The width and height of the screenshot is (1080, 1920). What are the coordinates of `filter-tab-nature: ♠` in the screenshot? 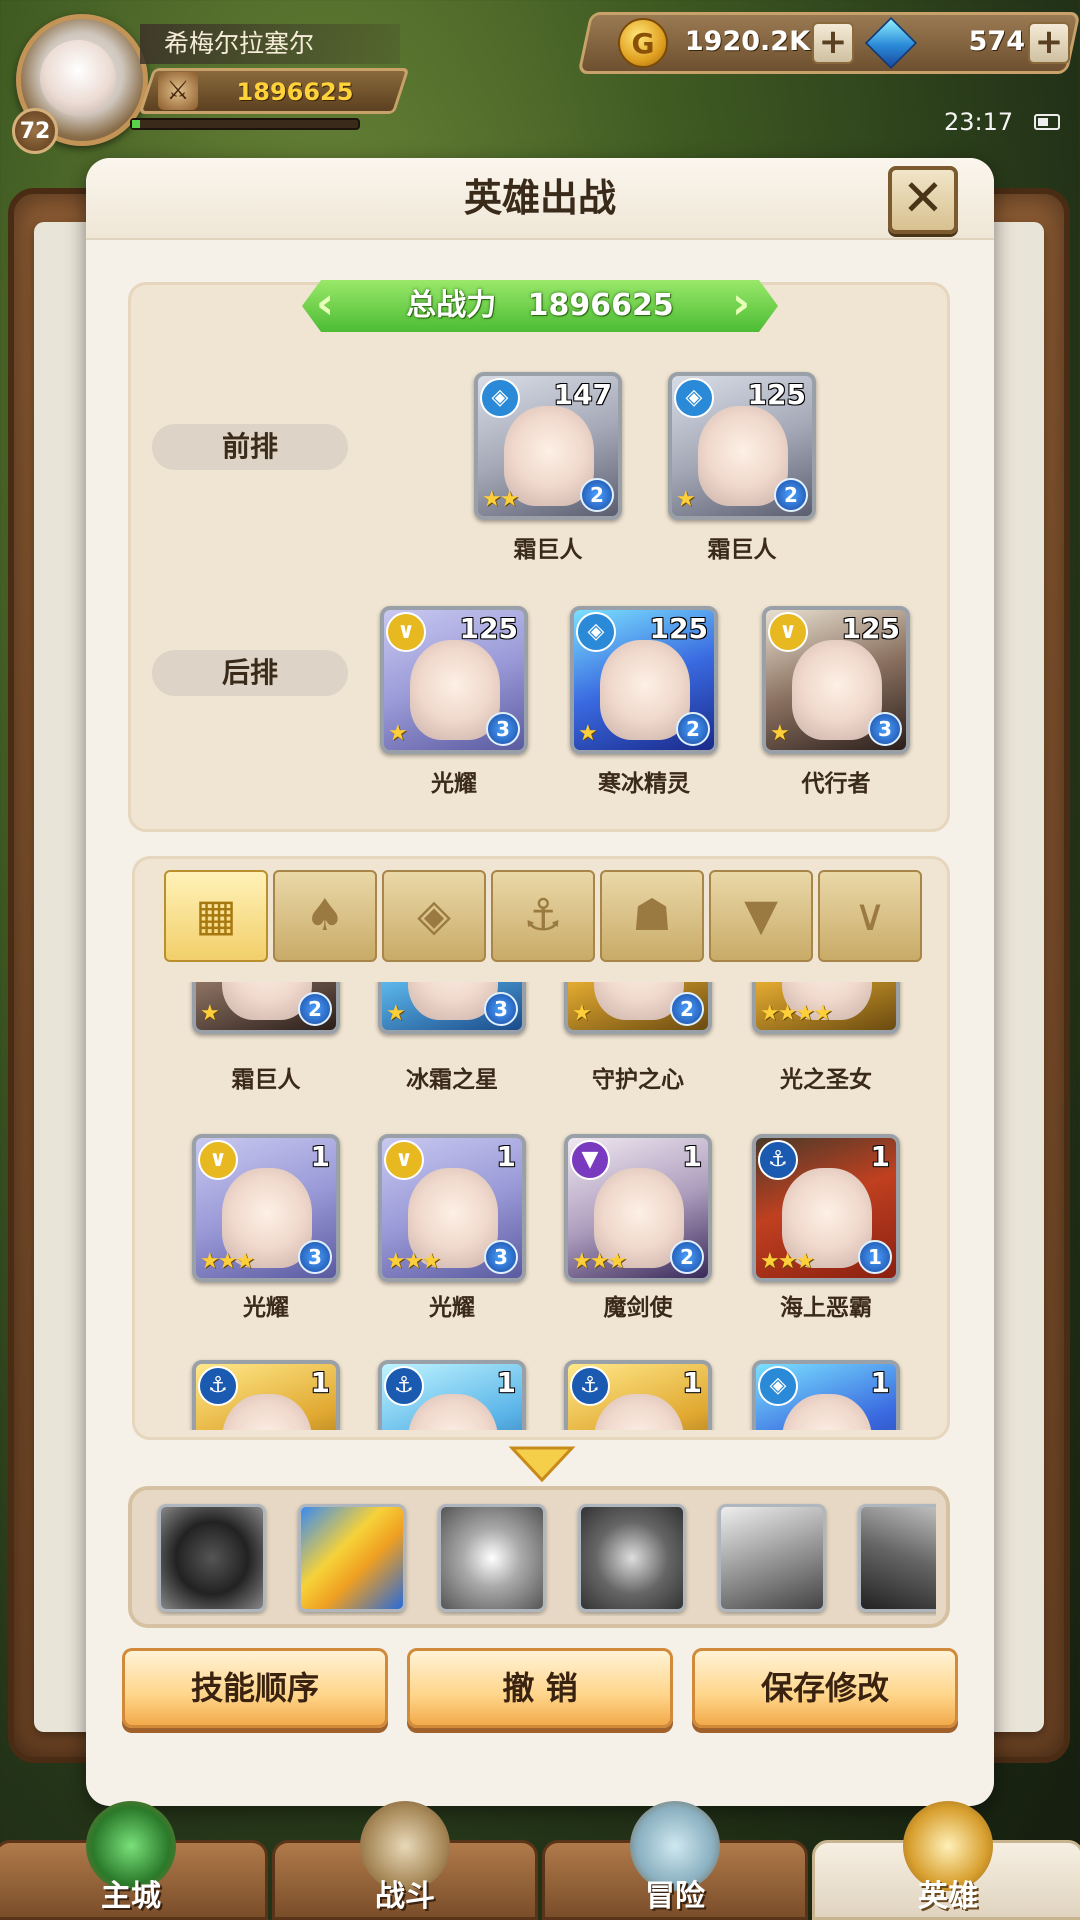 It's located at (325, 916).